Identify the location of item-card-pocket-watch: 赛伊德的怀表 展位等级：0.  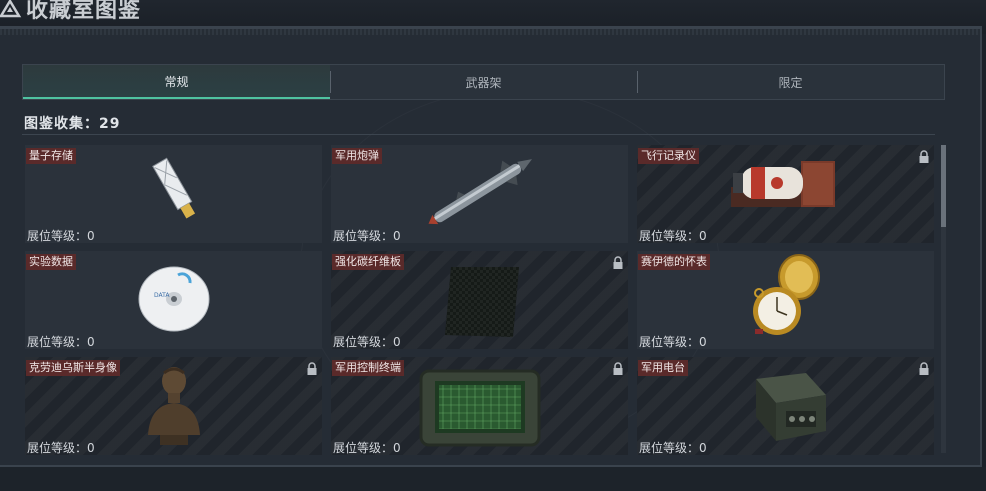
(785, 300).